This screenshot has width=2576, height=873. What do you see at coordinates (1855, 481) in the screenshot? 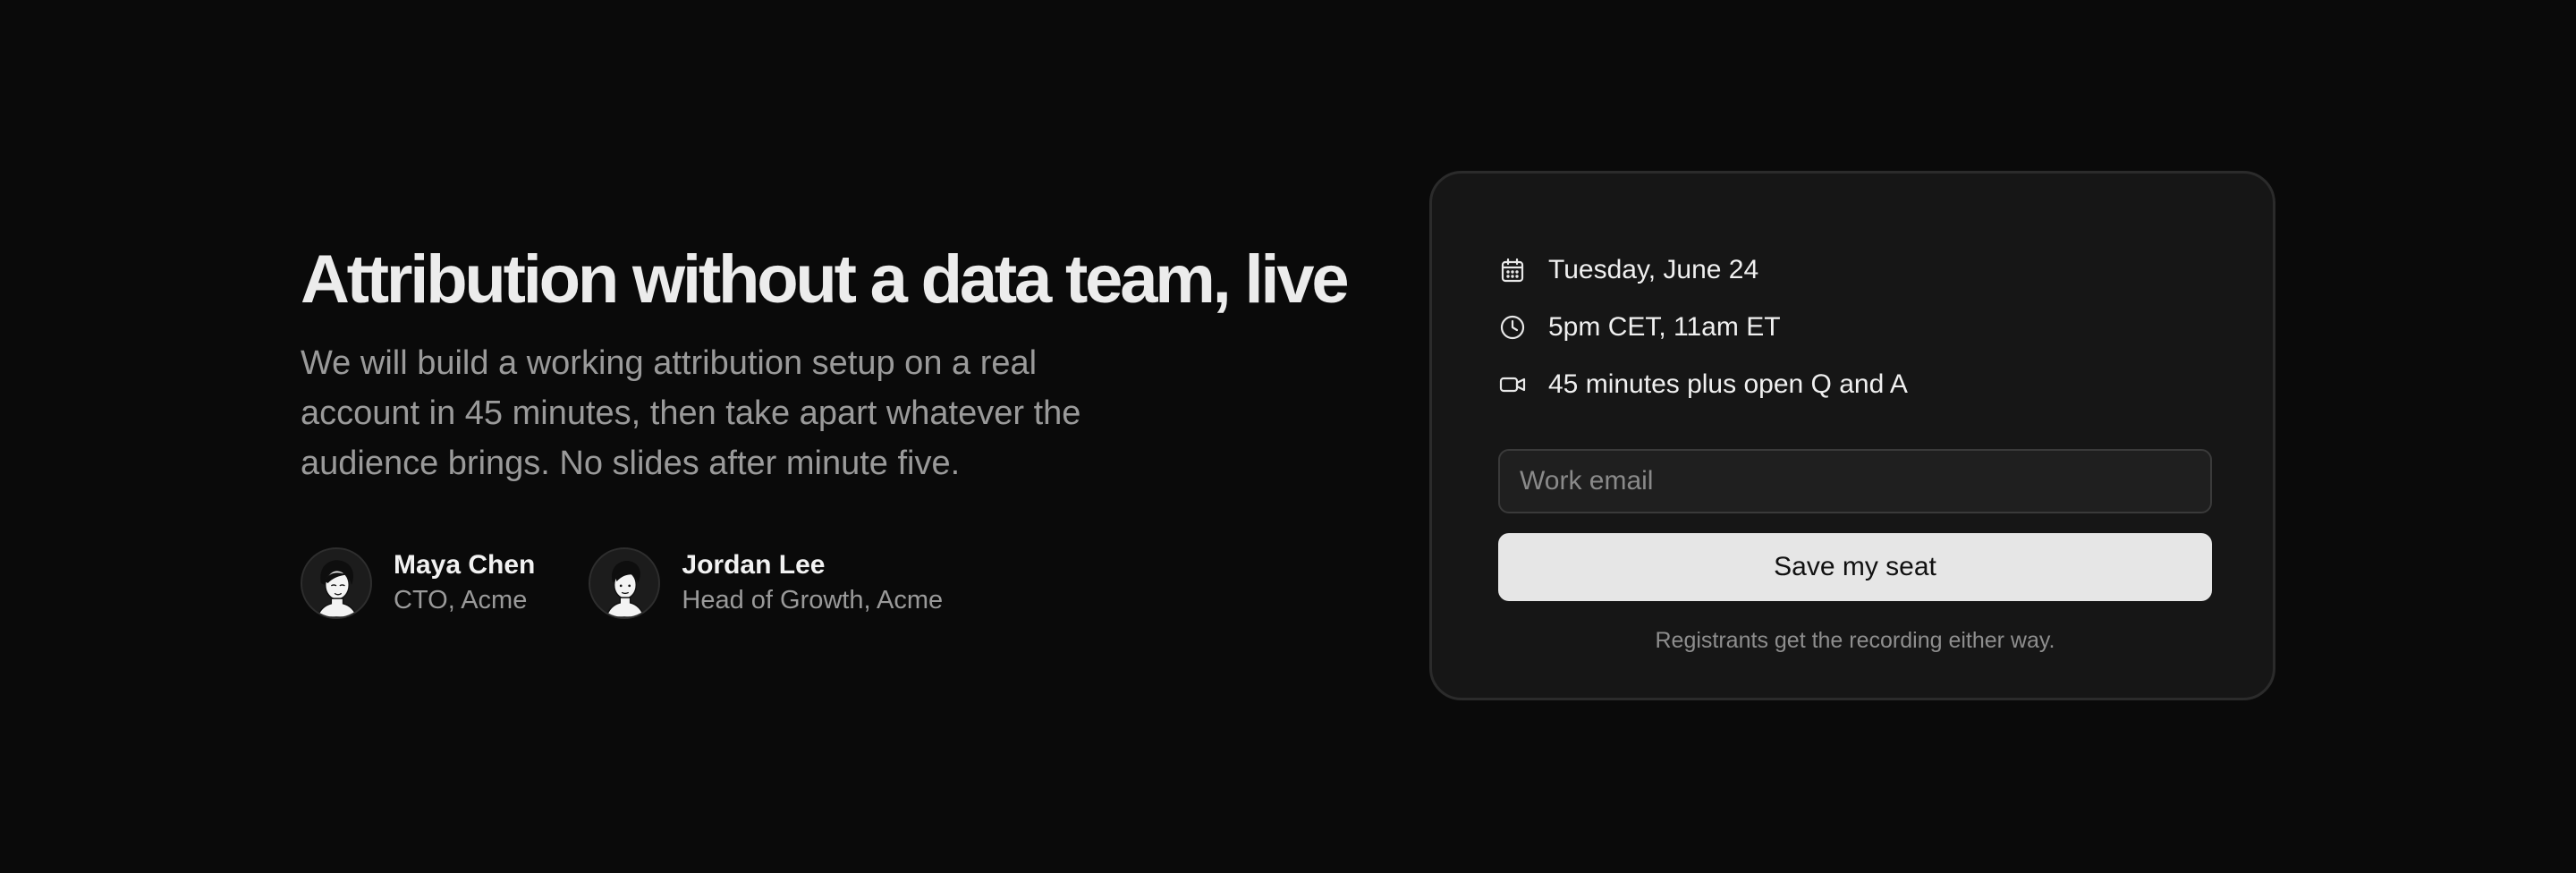
I see `email-field` at bounding box center [1855, 481].